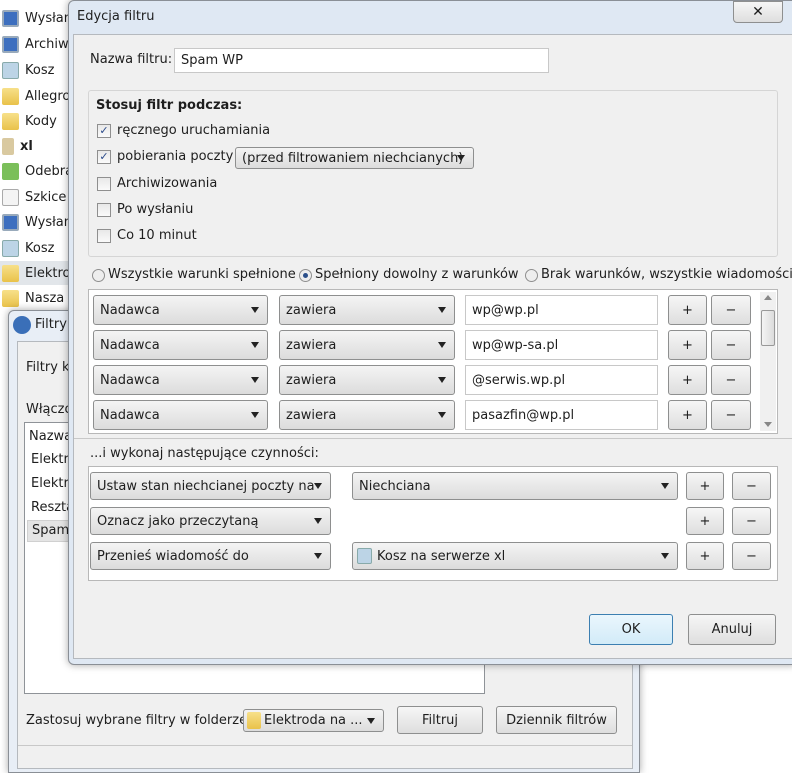 The height and width of the screenshot is (773, 792). What do you see at coordinates (768, 424) in the screenshot?
I see `scroll-down-icon` at bounding box center [768, 424].